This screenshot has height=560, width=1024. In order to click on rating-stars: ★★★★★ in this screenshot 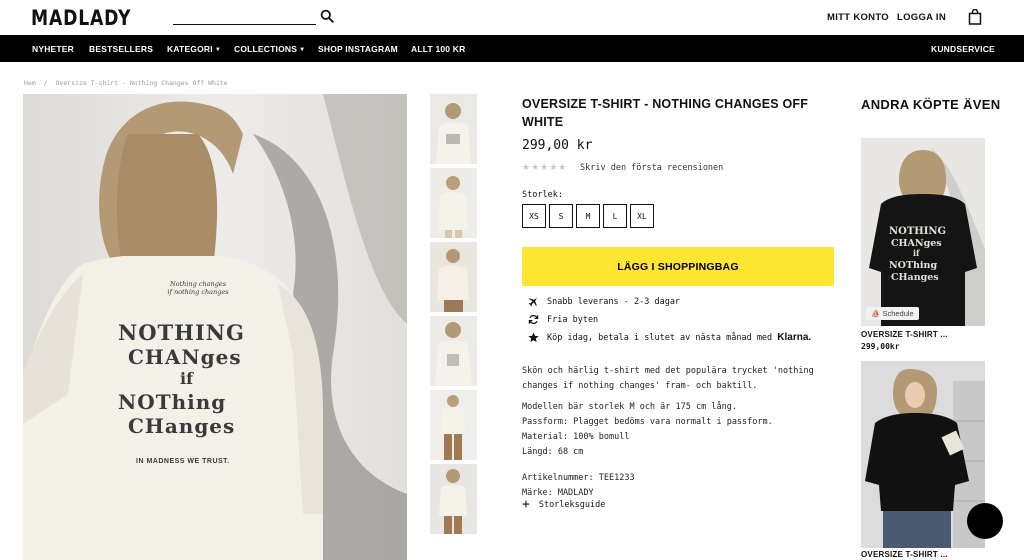, I will do `click(545, 167)`.